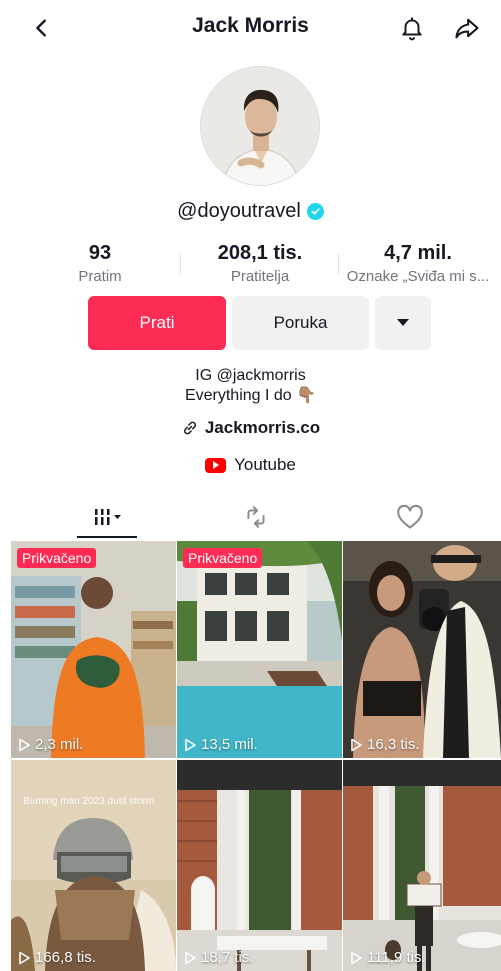 The width and height of the screenshot is (501, 971). I want to click on view-count: 2,3 mil., so click(50, 744).